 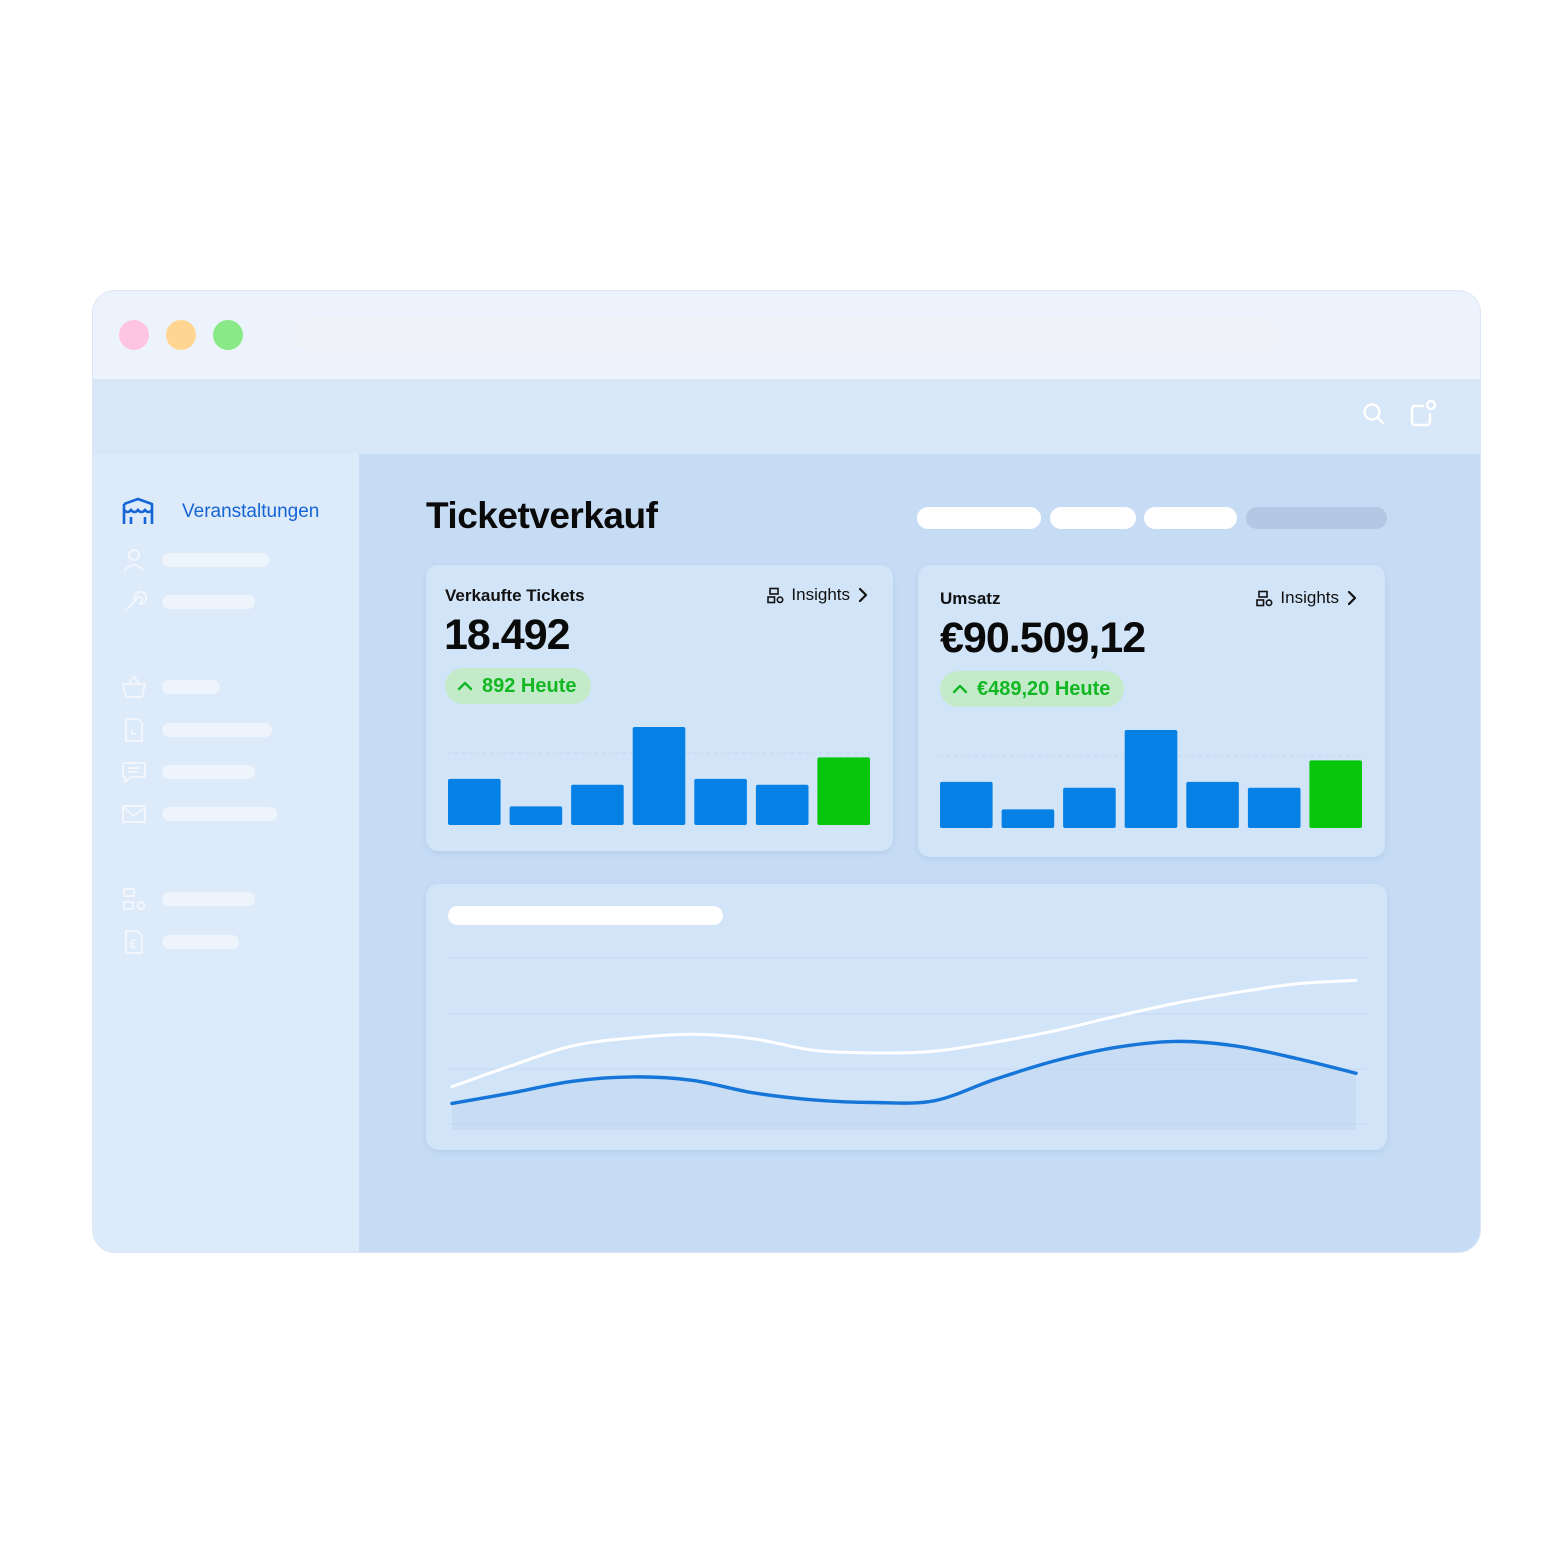 What do you see at coordinates (181, 335) in the screenshot?
I see `minimize-window-button` at bounding box center [181, 335].